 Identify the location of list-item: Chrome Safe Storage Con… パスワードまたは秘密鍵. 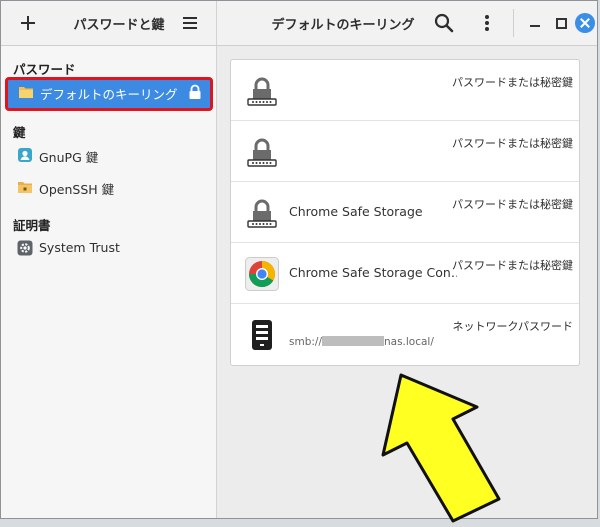
(405, 273).